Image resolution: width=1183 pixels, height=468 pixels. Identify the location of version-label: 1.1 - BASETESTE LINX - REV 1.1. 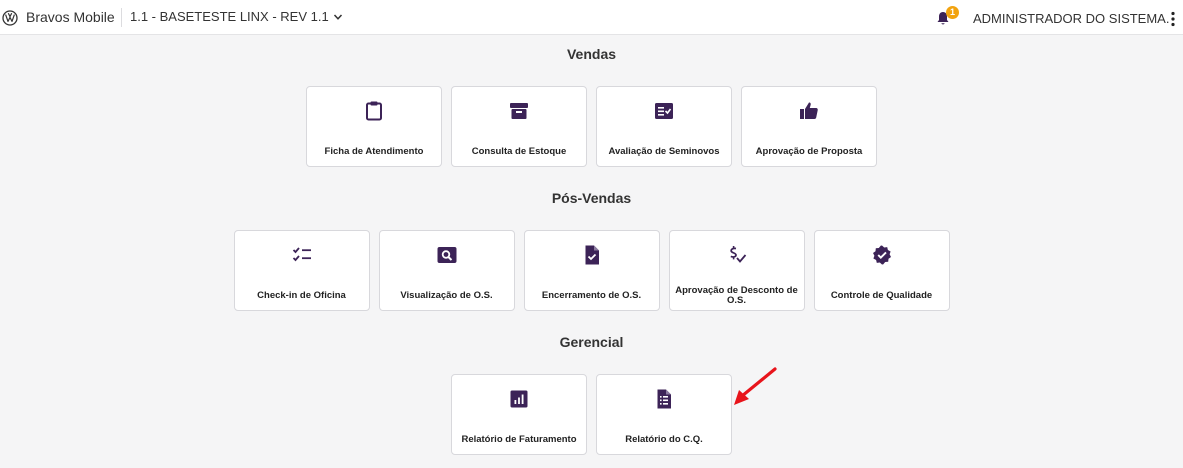
(229, 16).